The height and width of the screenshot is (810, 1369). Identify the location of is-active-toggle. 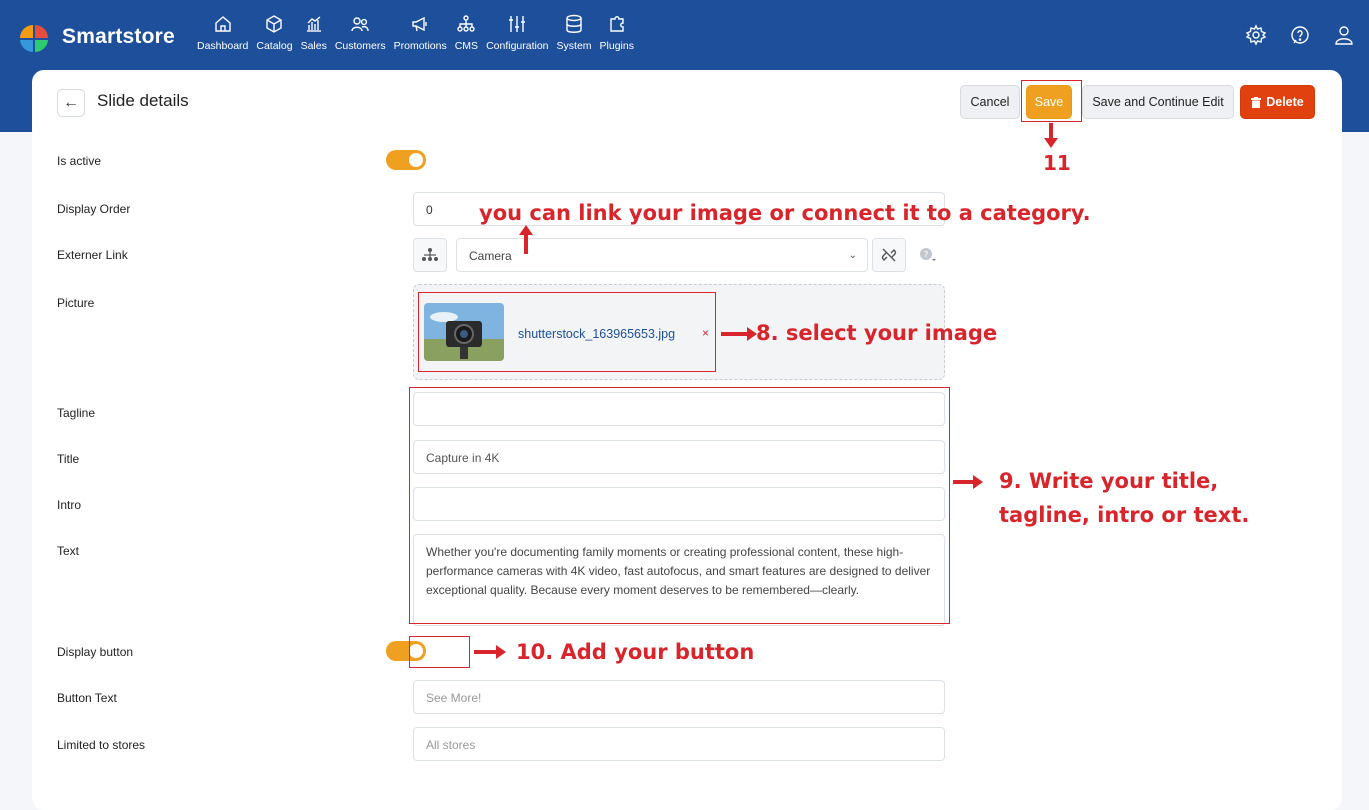
(406, 160).